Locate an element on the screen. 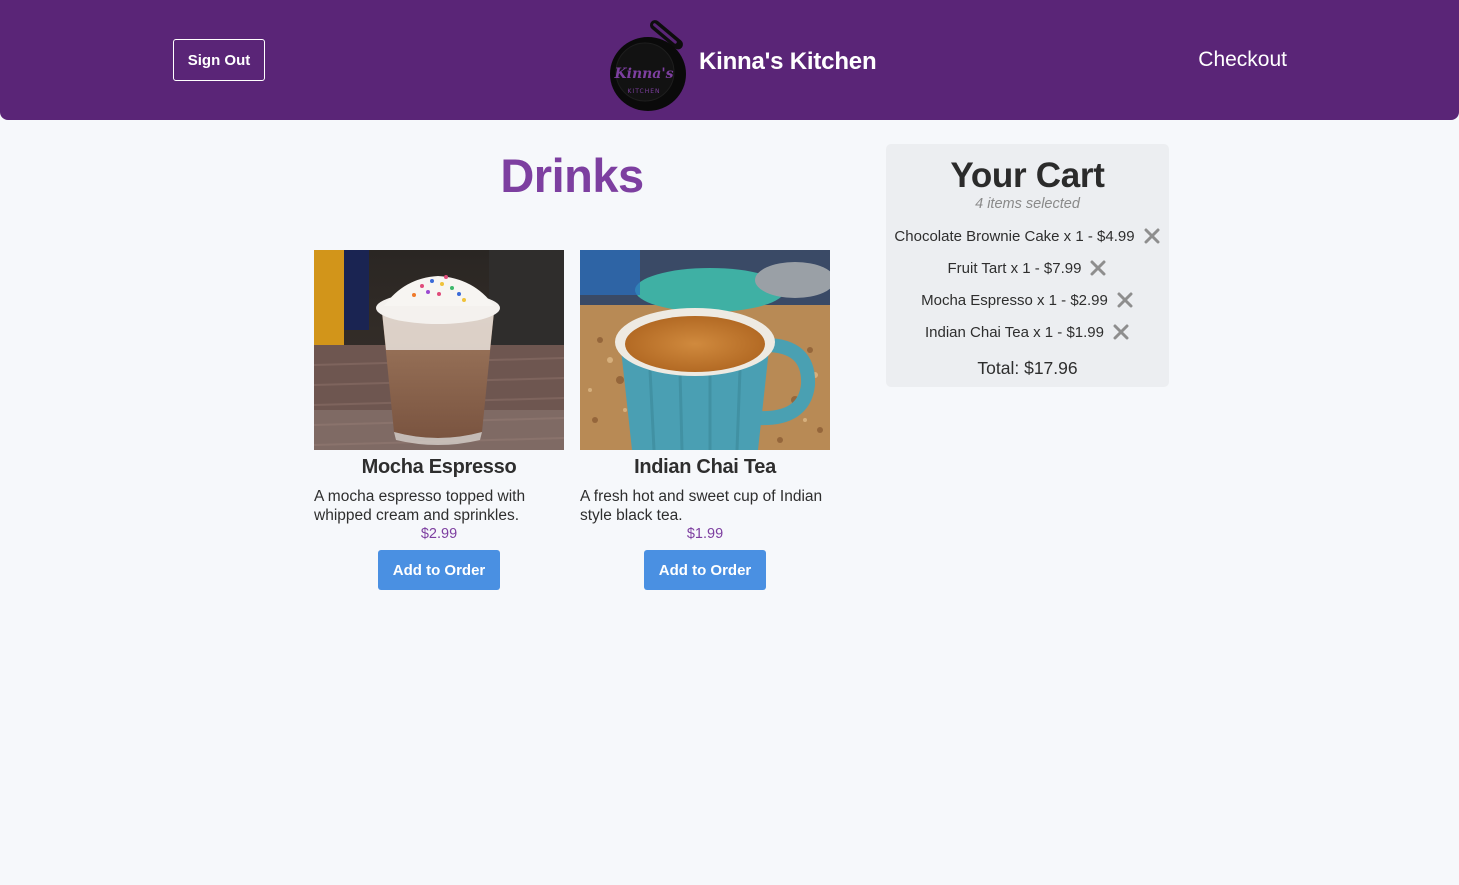 The width and height of the screenshot is (1459, 885). cart-item-label: Chocolate Brownie Cake x 1 - $4.99 is located at coordinates (1014, 236).